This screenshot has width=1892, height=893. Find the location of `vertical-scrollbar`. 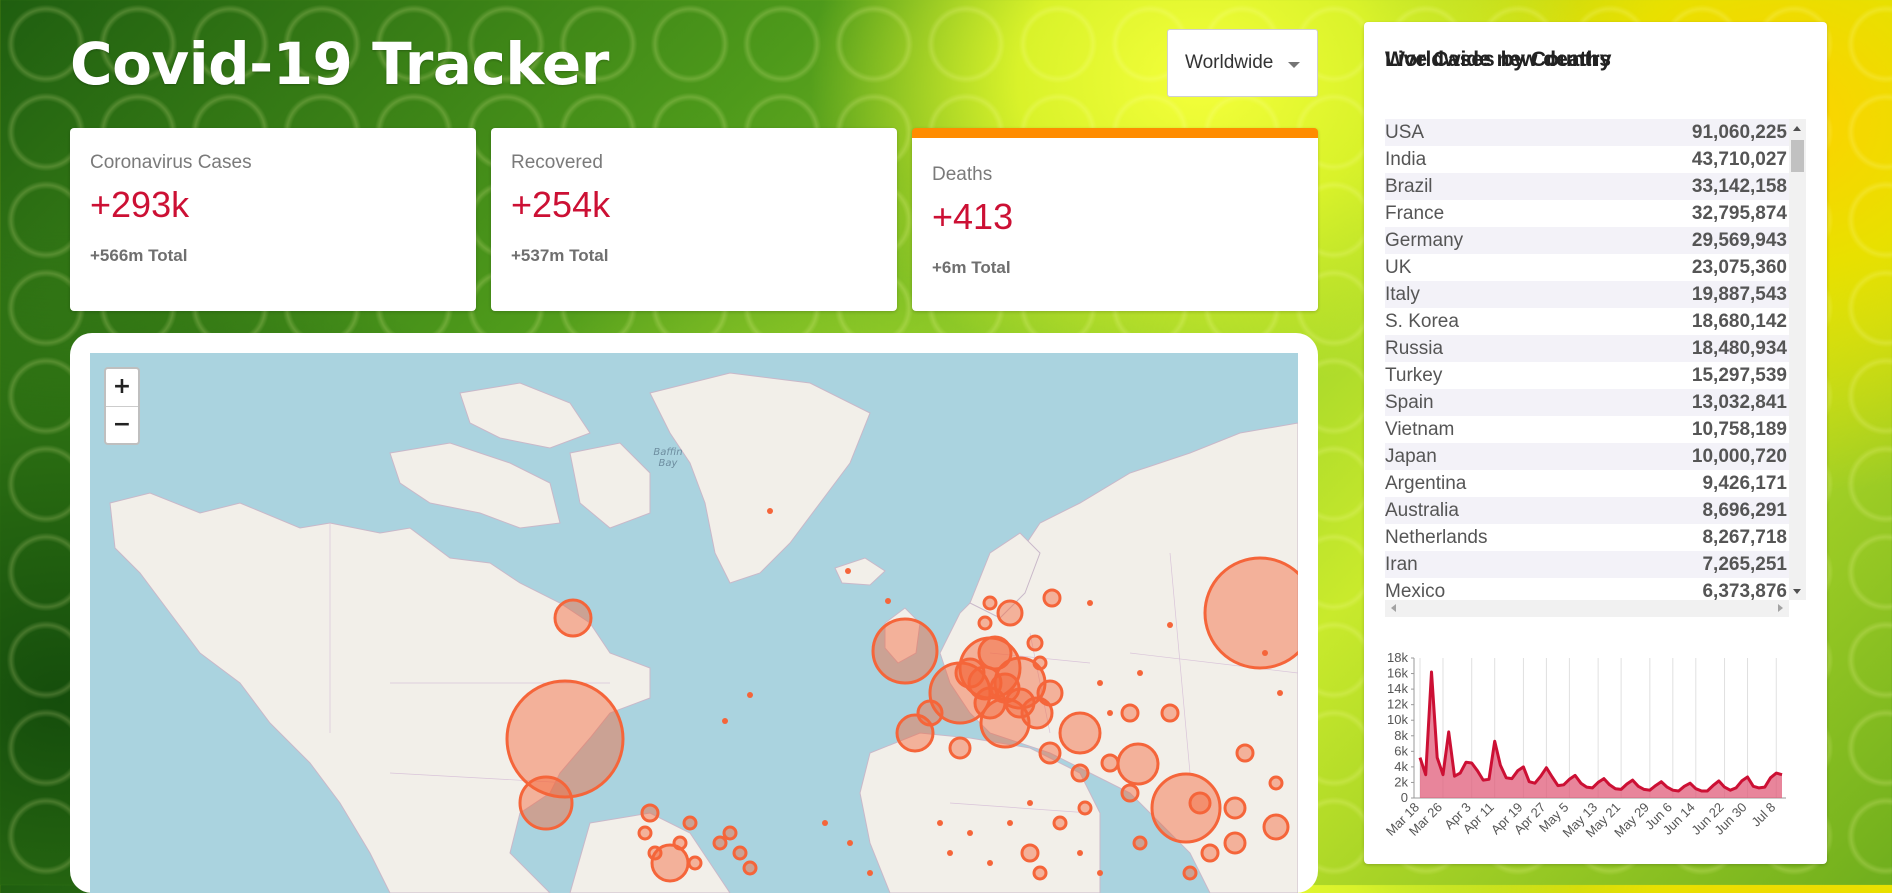

vertical-scrollbar is located at coordinates (1797, 359).